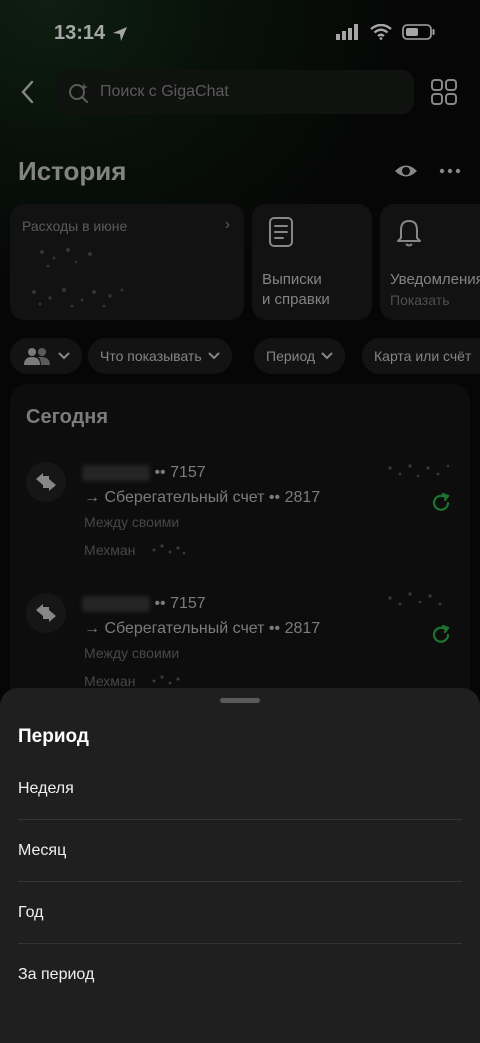 The height and width of the screenshot is (1043, 480). What do you see at coordinates (240, 789) in the screenshot?
I see `period-option-week: Неделя` at bounding box center [240, 789].